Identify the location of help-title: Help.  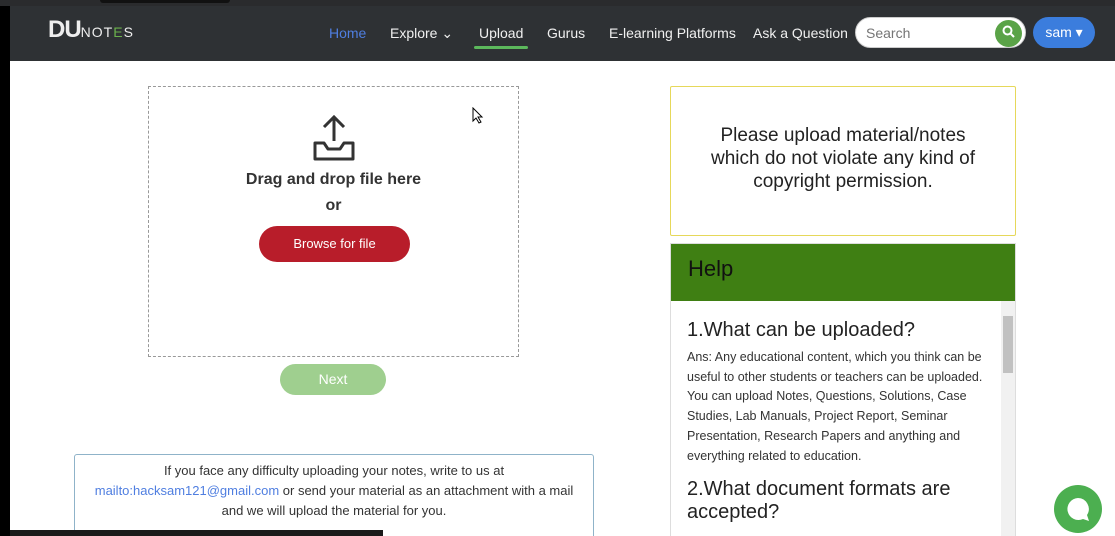
(843, 272).